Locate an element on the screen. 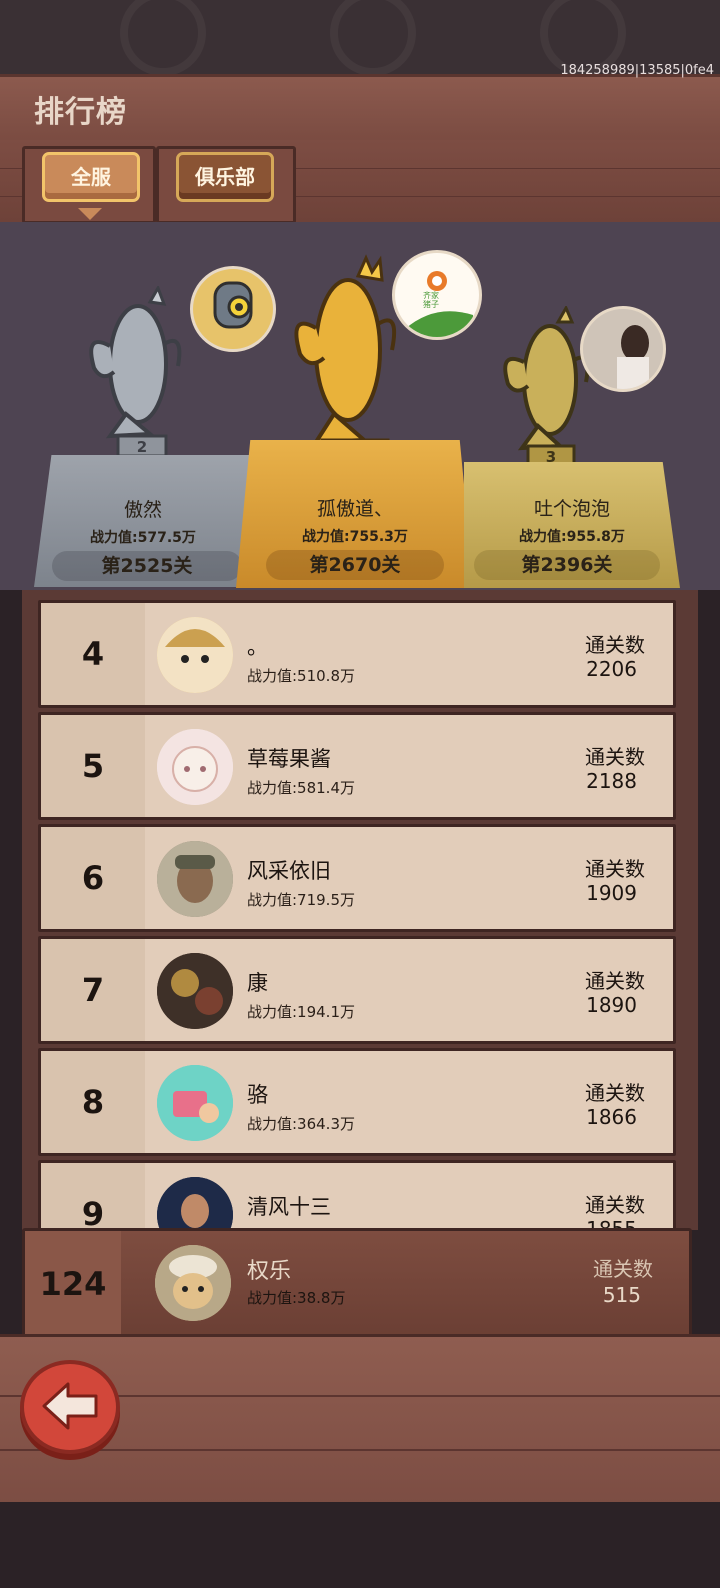 This screenshot has width=720, height=1588. player-power: 战力值:719.5万 is located at coordinates (301, 900).